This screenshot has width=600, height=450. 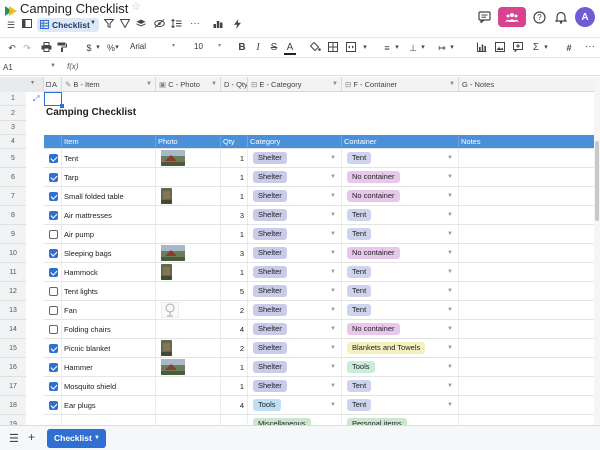 What do you see at coordinates (295, 141) in the screenshot?
I see `header-category: Category` at bounding box center [295, 141].